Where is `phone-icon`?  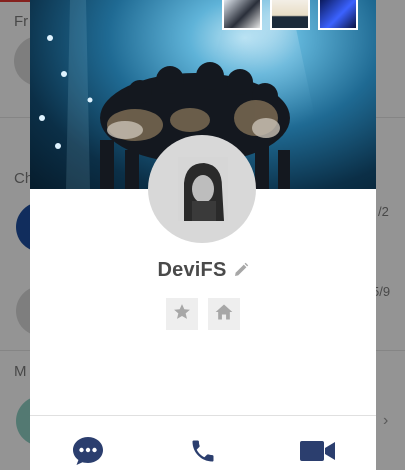
phone-icon is located at coordinates (203, 453).